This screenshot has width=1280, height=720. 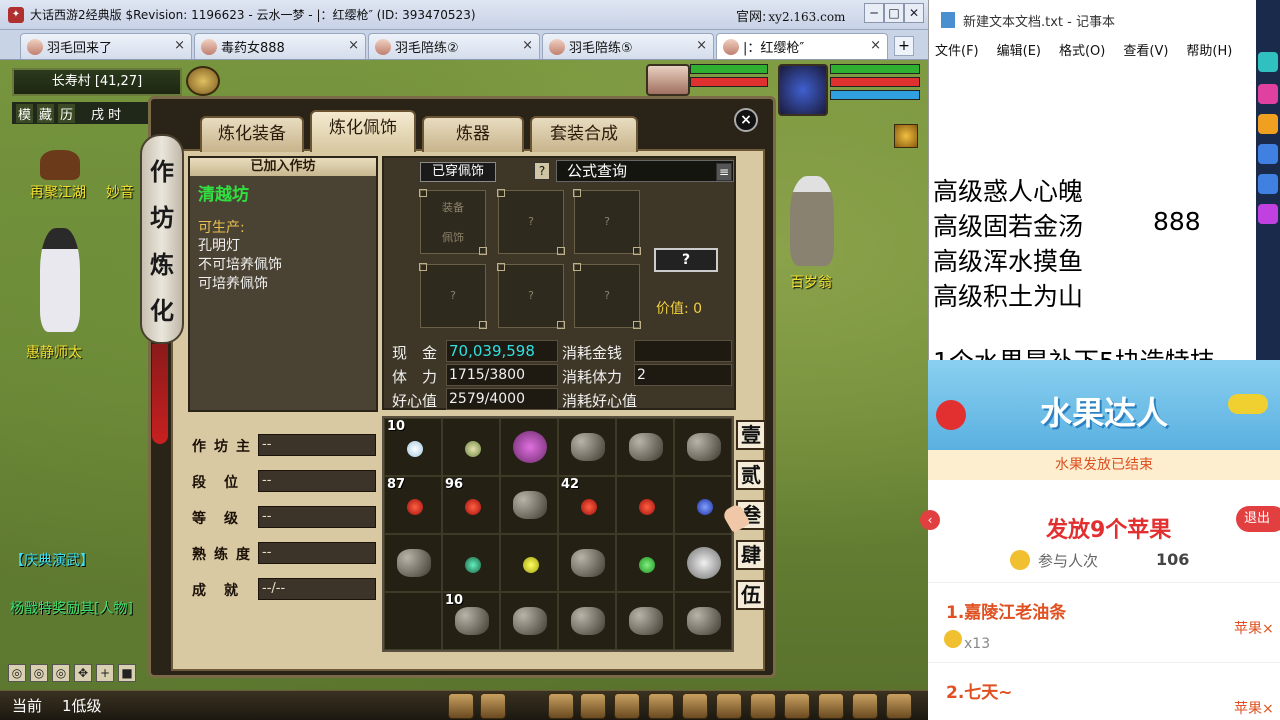 What do you see at coordinates (1093, 351) in the screenshot?
I see `note-line-partial: 1个水果是补下5块造特技` at bounding box center [1093, 351].